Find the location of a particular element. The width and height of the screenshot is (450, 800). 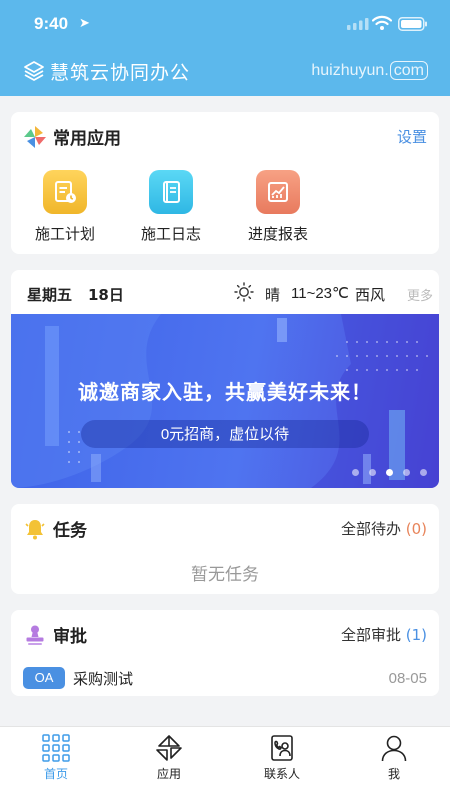

wind: 西风 is located at coordinates (370, 295).